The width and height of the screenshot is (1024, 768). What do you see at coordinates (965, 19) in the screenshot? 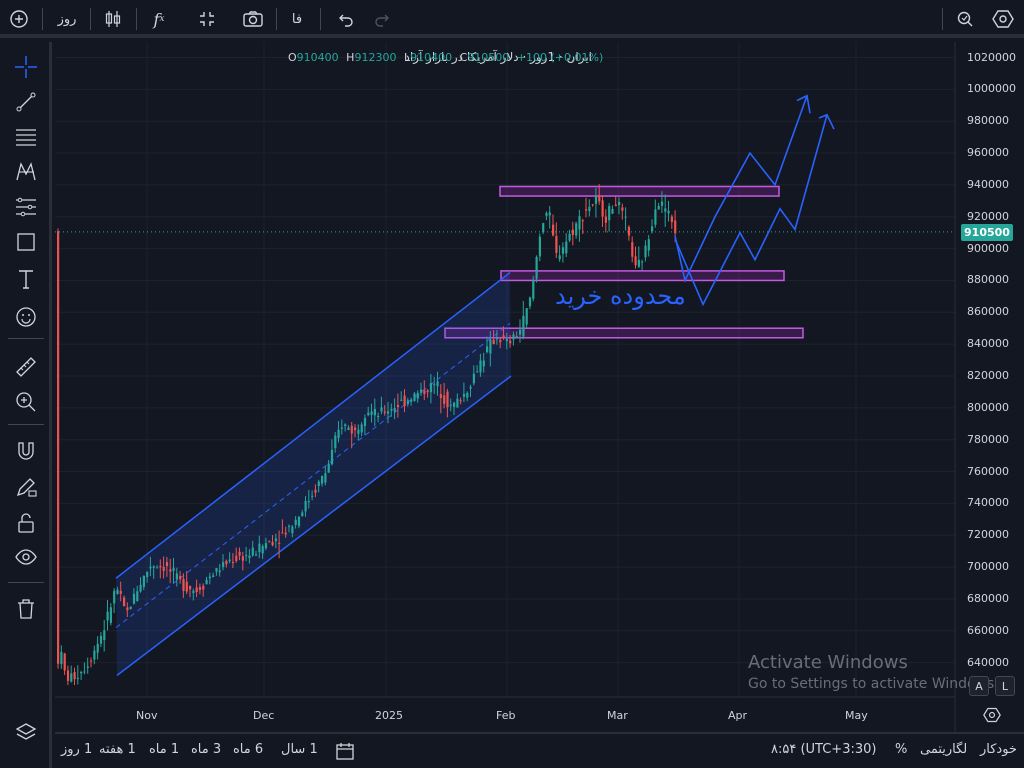
I see `quick-search-button` at bounding box center [965, 19].